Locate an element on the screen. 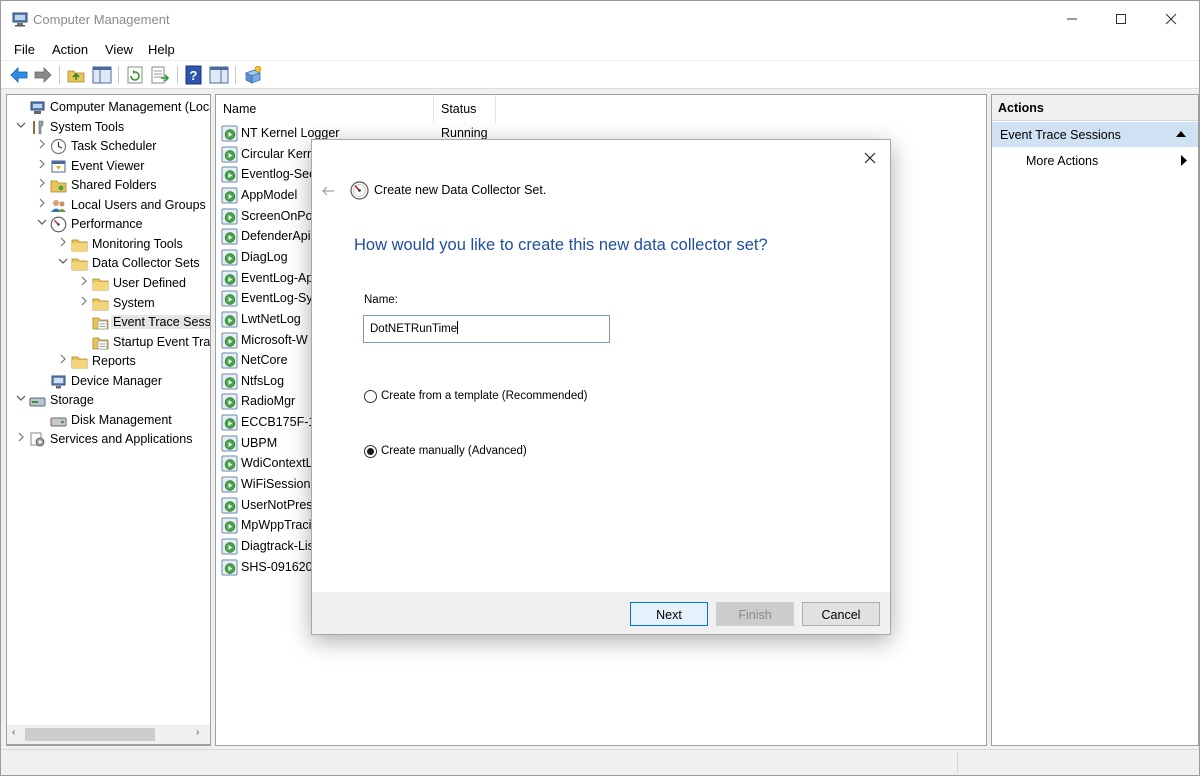 The width and height of the screenshot is (1200, 776). tree-horizontal-scrollbar: ‹ › is located at coordinates (108, 735).